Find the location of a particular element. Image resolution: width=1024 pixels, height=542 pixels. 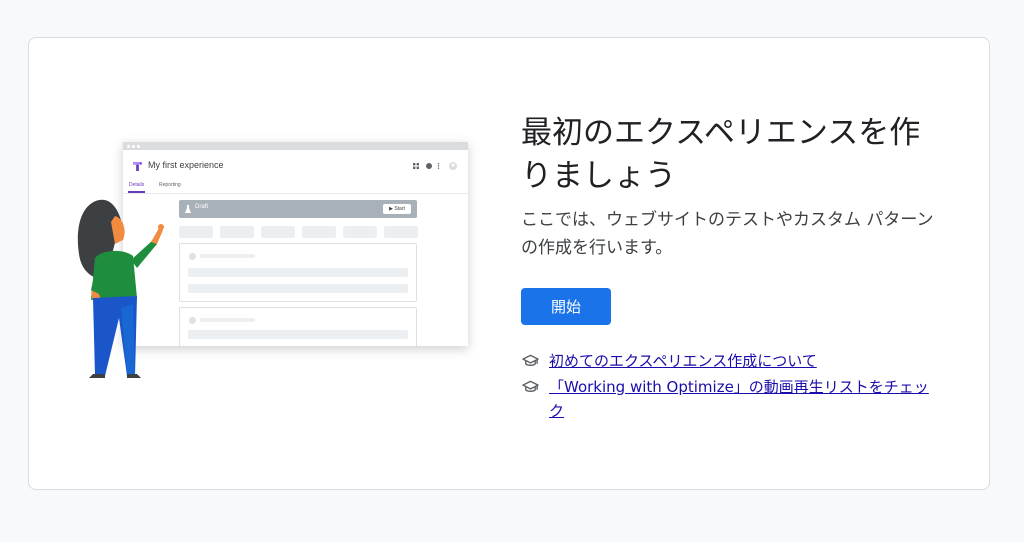

optimize-logo-icon is located at coordinates (137, 166).